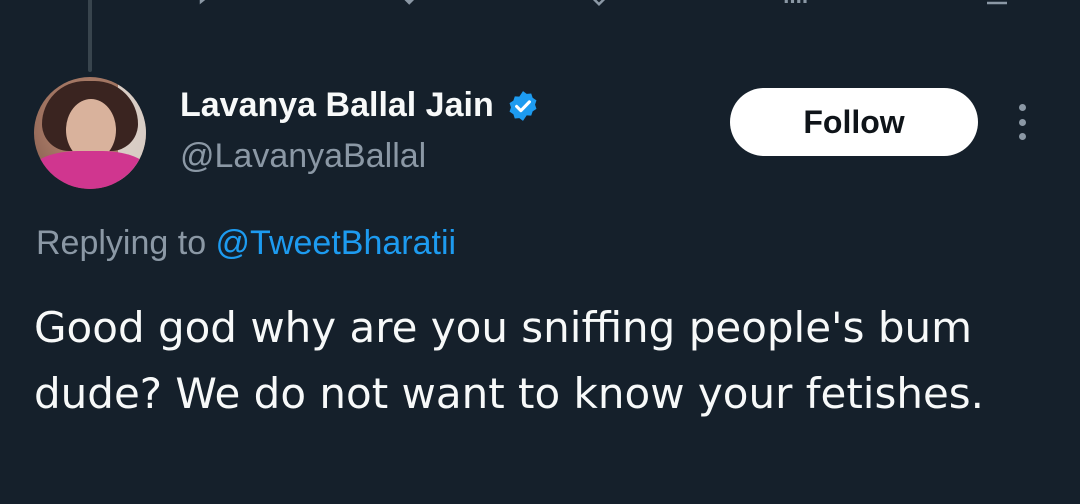 The height and width of the screenshot is (504, 1080). Describe the element at coordinates (403, 4) in the screenshot. I see `retweet-action` at that location.